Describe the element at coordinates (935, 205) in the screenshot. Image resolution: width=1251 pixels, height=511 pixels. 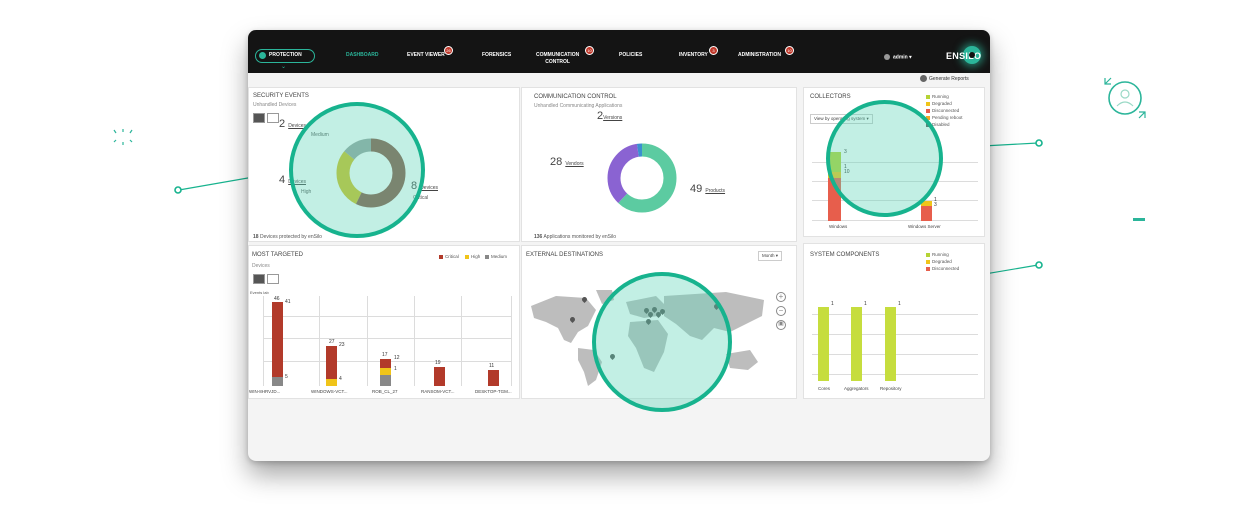
I see `collectors-value-label: 3` at that location.